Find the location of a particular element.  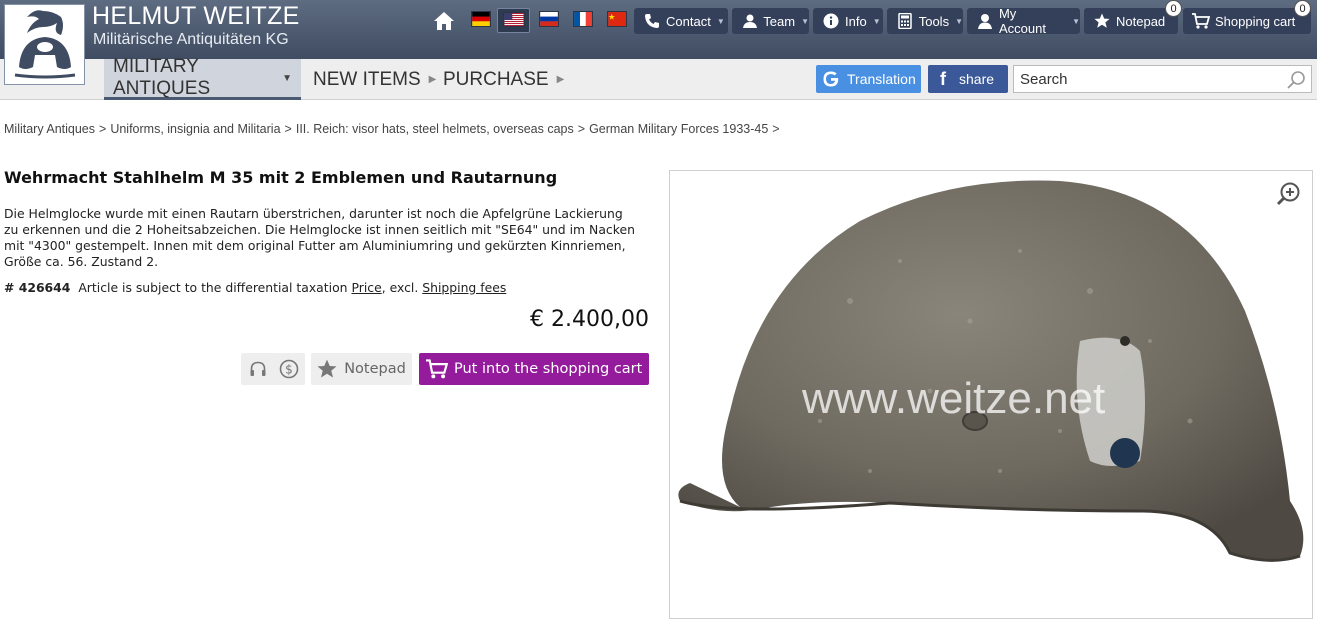

add-to-cart-label: Put into the shopping cart is located at coordinates (548, 369).